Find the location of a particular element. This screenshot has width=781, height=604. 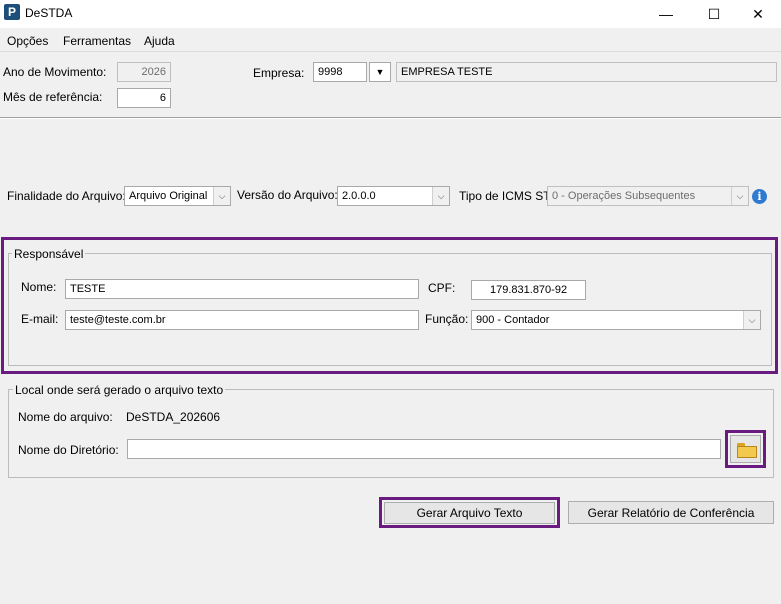

arquivo-label: Nome do arquivo: is located at coordinates (65, 417).